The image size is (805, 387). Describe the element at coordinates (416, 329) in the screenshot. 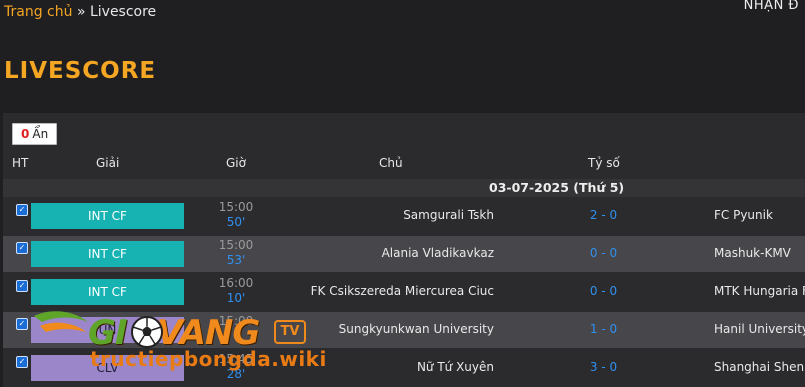

I see `home-team: Sungkyunkwan University` at that location.